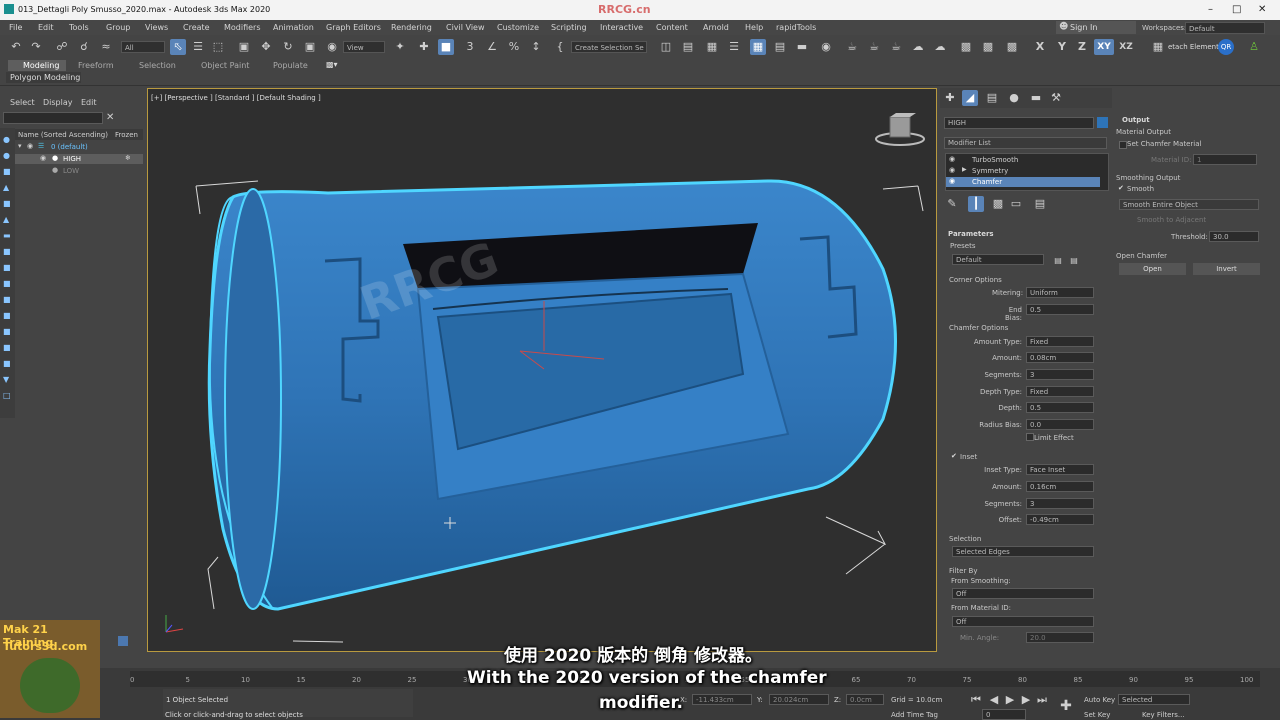 The height and width of the screenshot is (720, 1280). I want to click on schematic-view-icon: ▬, so click(802, 47).